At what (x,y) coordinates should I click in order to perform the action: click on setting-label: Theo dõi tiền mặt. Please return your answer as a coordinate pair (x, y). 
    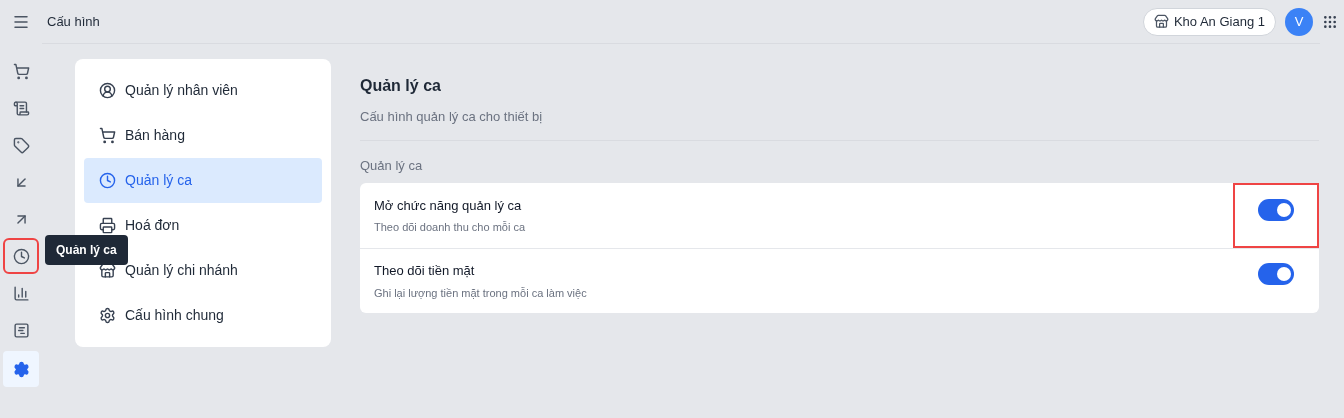
    Looking at the image, I should click on (425, 271).